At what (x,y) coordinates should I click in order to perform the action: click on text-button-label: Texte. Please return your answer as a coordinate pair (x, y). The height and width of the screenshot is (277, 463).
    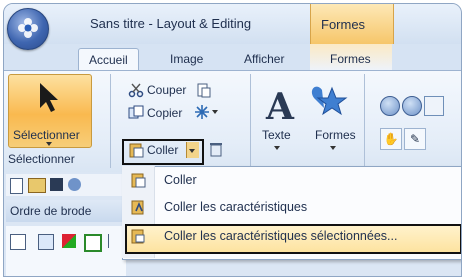
    Looking at the image, I should click on (276, 135).